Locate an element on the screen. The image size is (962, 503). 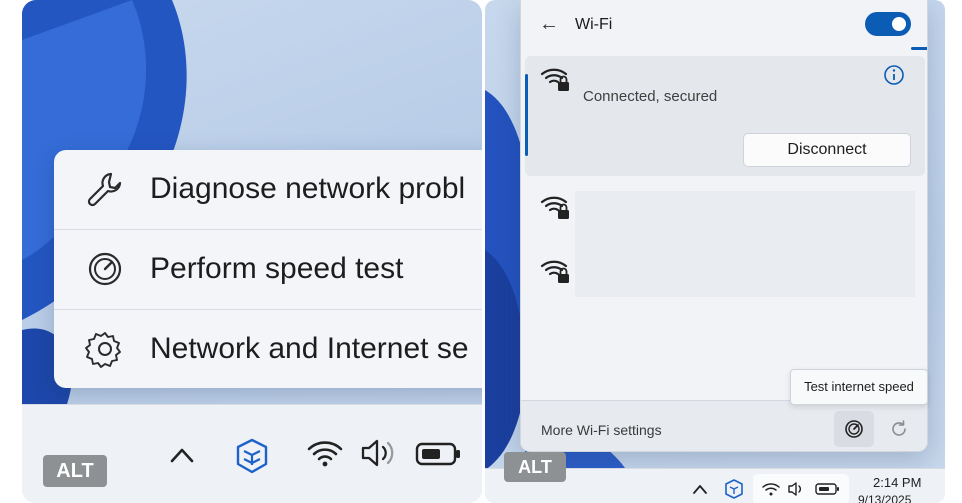
refresh-icon is located at coordinates (899, 428).